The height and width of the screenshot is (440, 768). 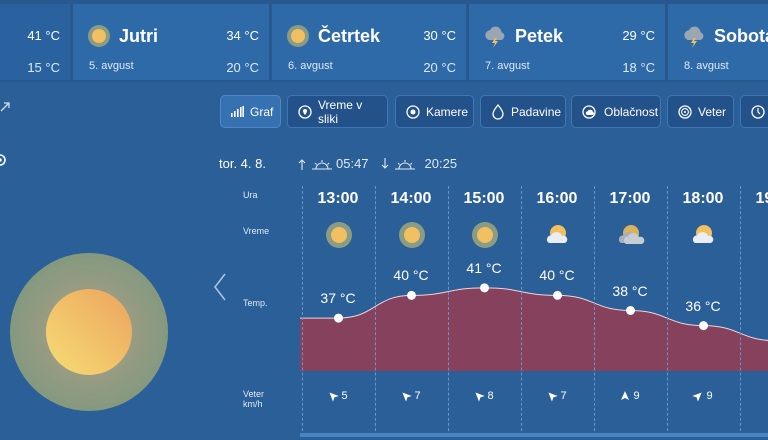 What do you see at coordinates (253, 404) in the screenshot?
I see `row-label-wind-unit: km/h` at bounding box center [253, 404].